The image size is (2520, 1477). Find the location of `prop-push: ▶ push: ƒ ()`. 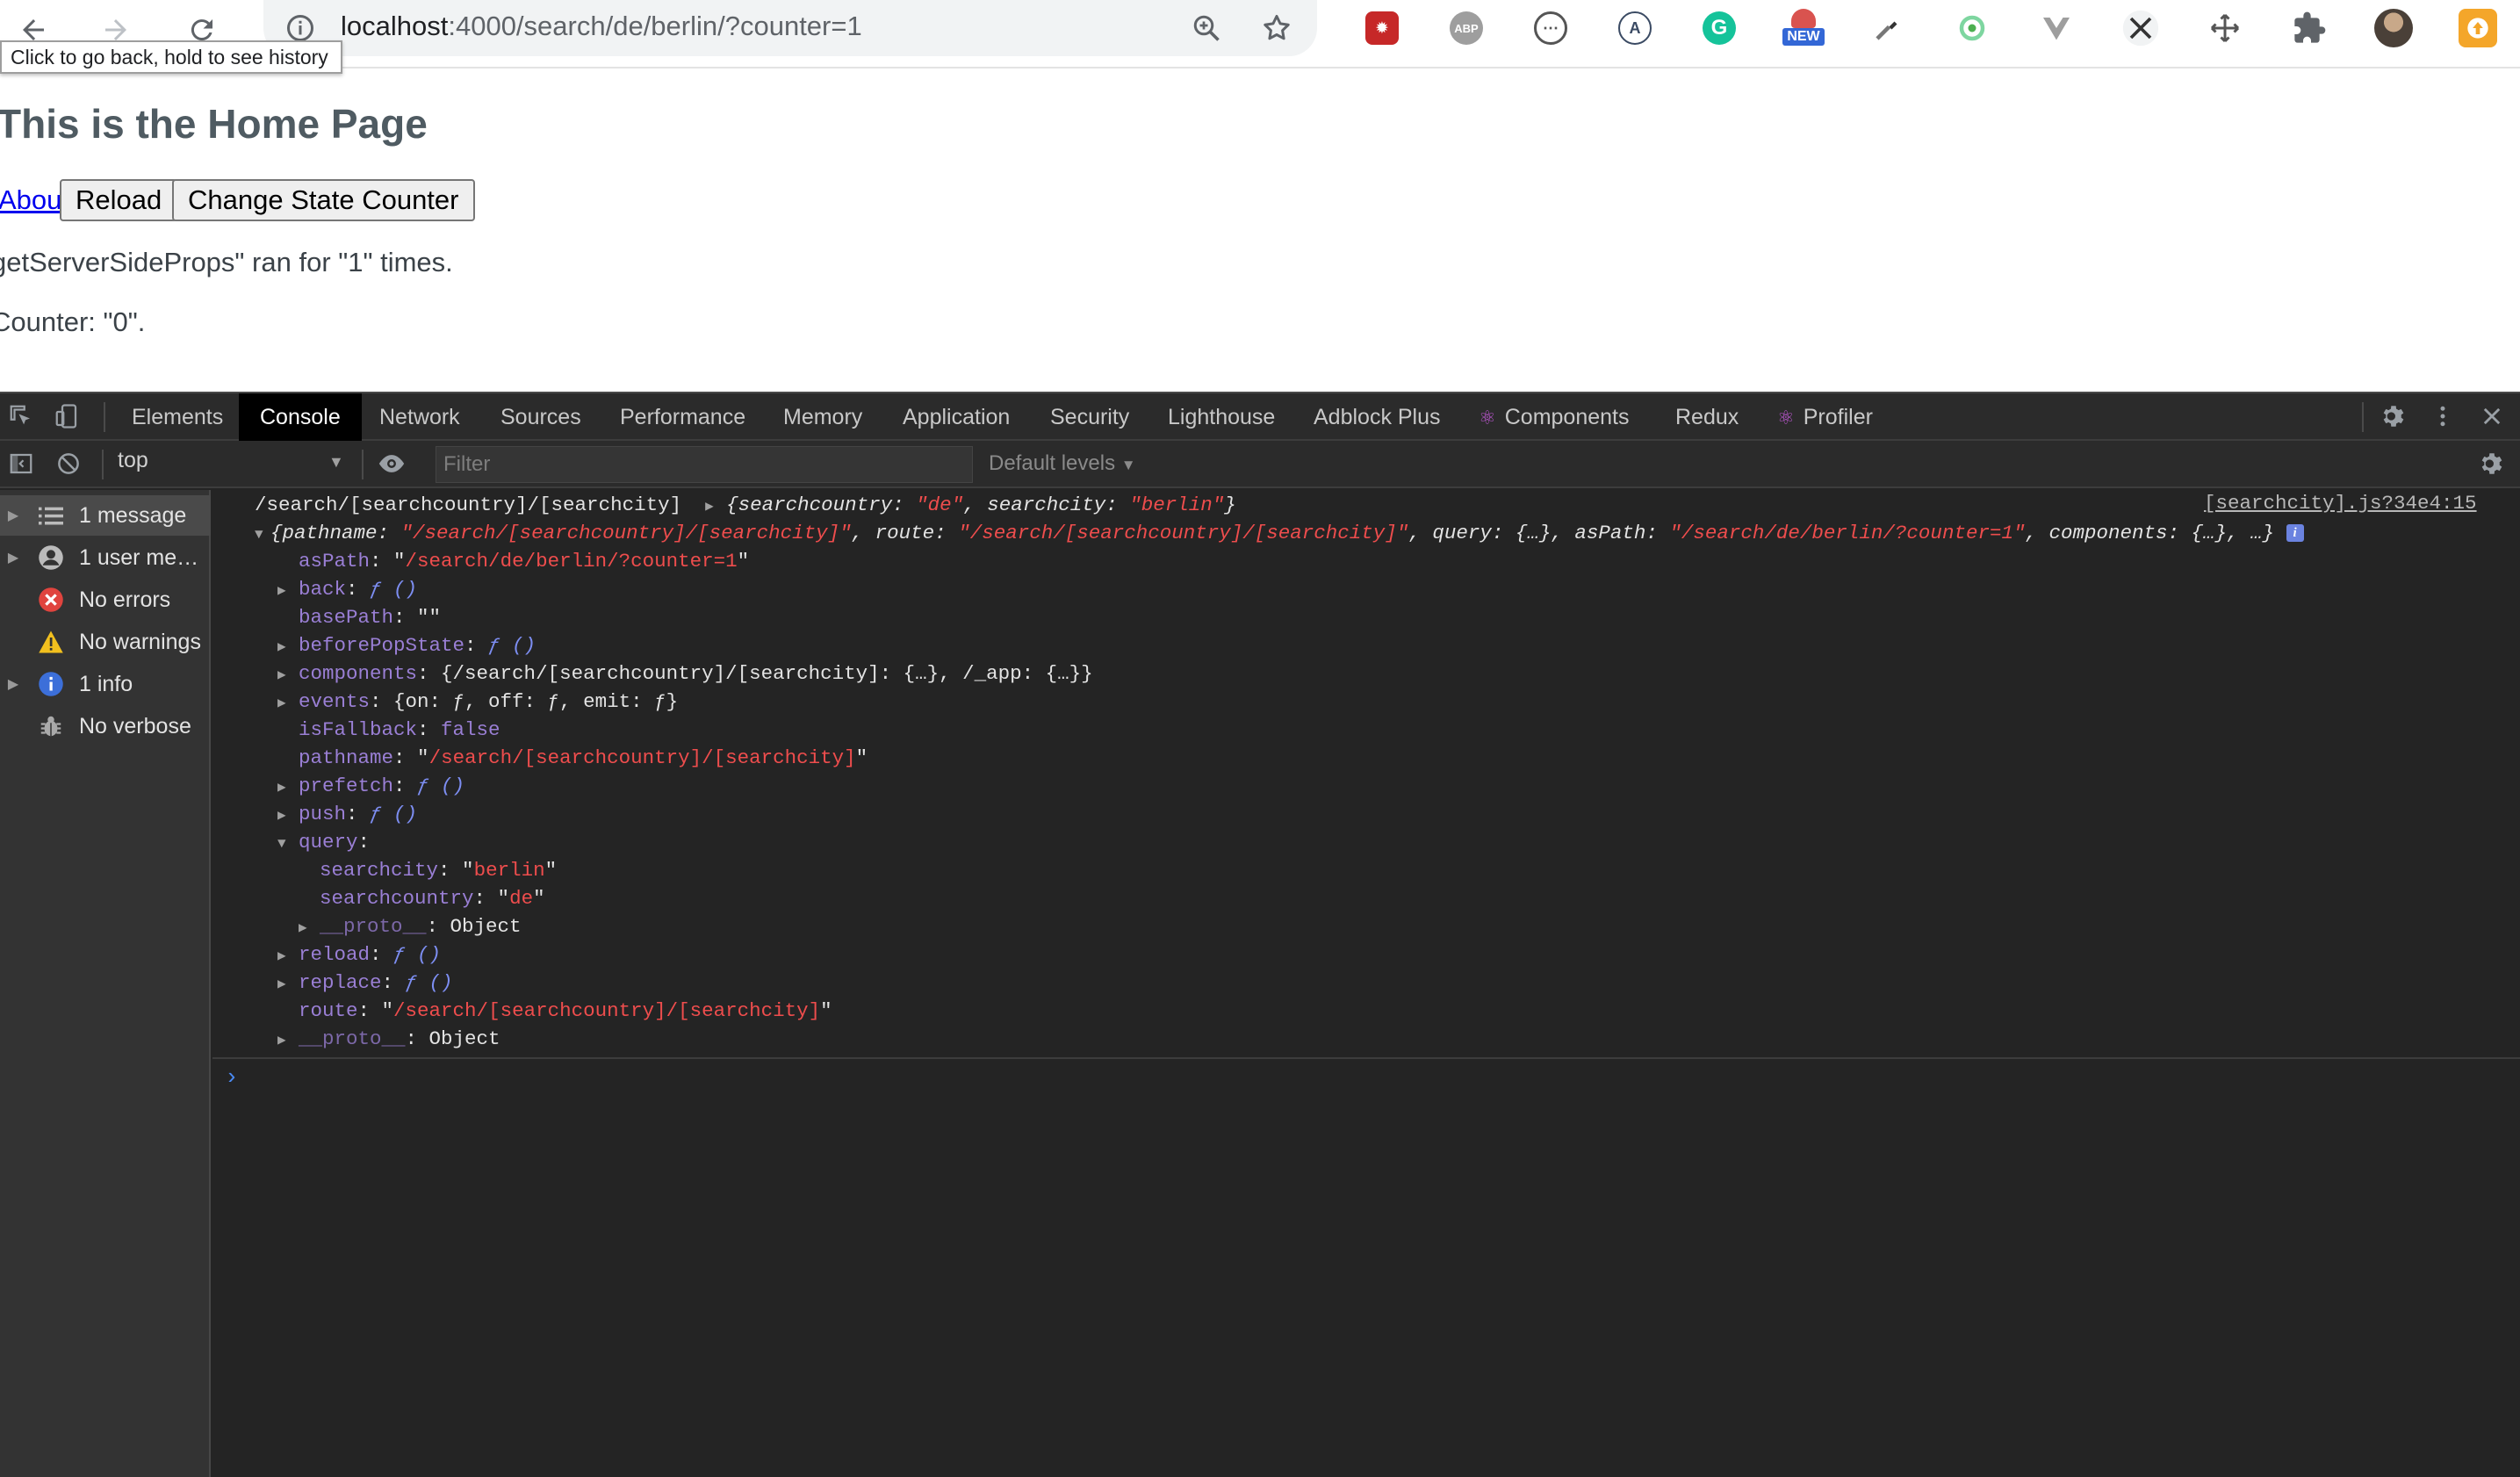

prop-push: ▶ push: ƒ () is located at coordinates (347, 814).